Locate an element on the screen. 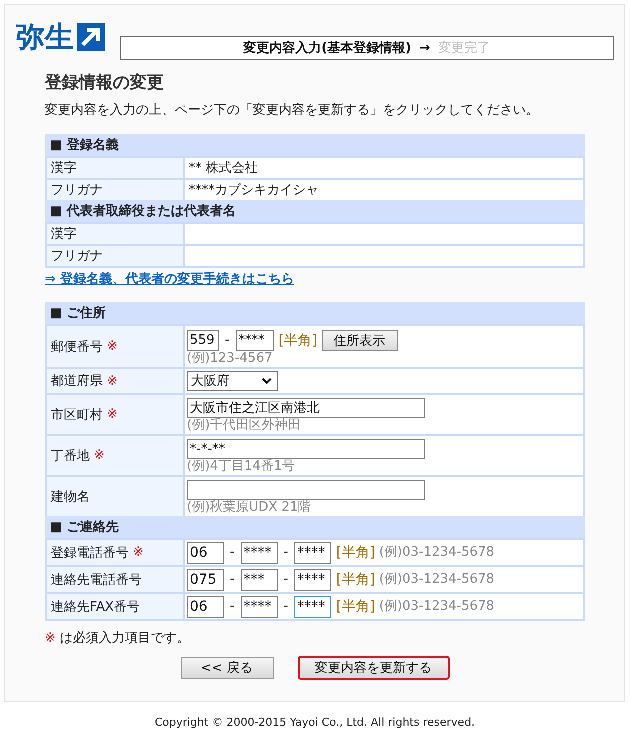 The height and width of the screenshot is (740, 630). field-label: 連絡先電話番号 is located at coordinates (96, 580).